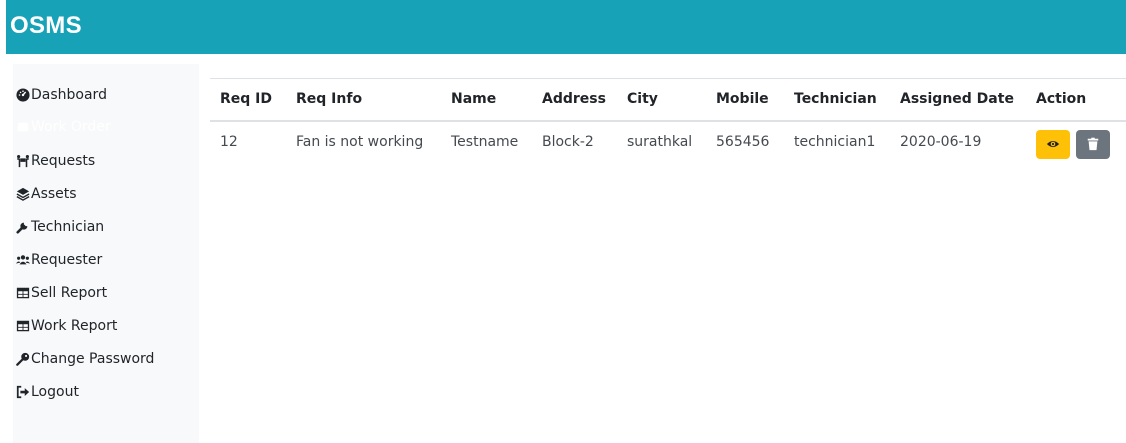 The image size is (1126, 443). What do you see at coordinates (63, 161) in the screenshot?
I see `sidebar-item-label: Requests` at bounding box center [63, 161].